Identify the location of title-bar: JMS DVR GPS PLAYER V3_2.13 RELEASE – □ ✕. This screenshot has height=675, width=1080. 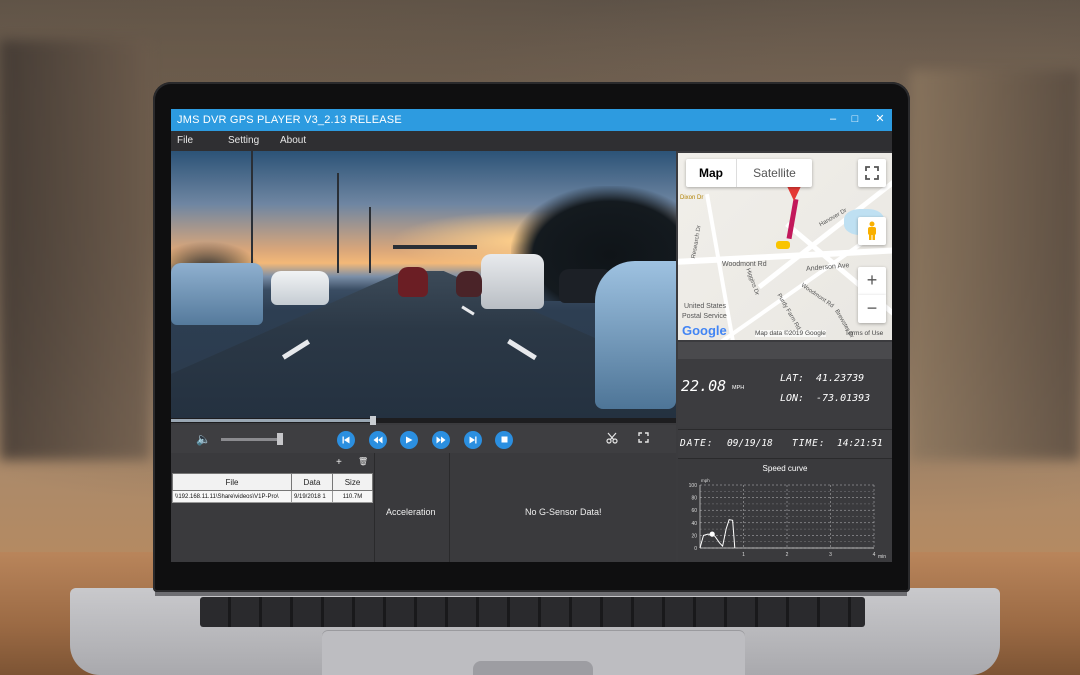
(531, 120).